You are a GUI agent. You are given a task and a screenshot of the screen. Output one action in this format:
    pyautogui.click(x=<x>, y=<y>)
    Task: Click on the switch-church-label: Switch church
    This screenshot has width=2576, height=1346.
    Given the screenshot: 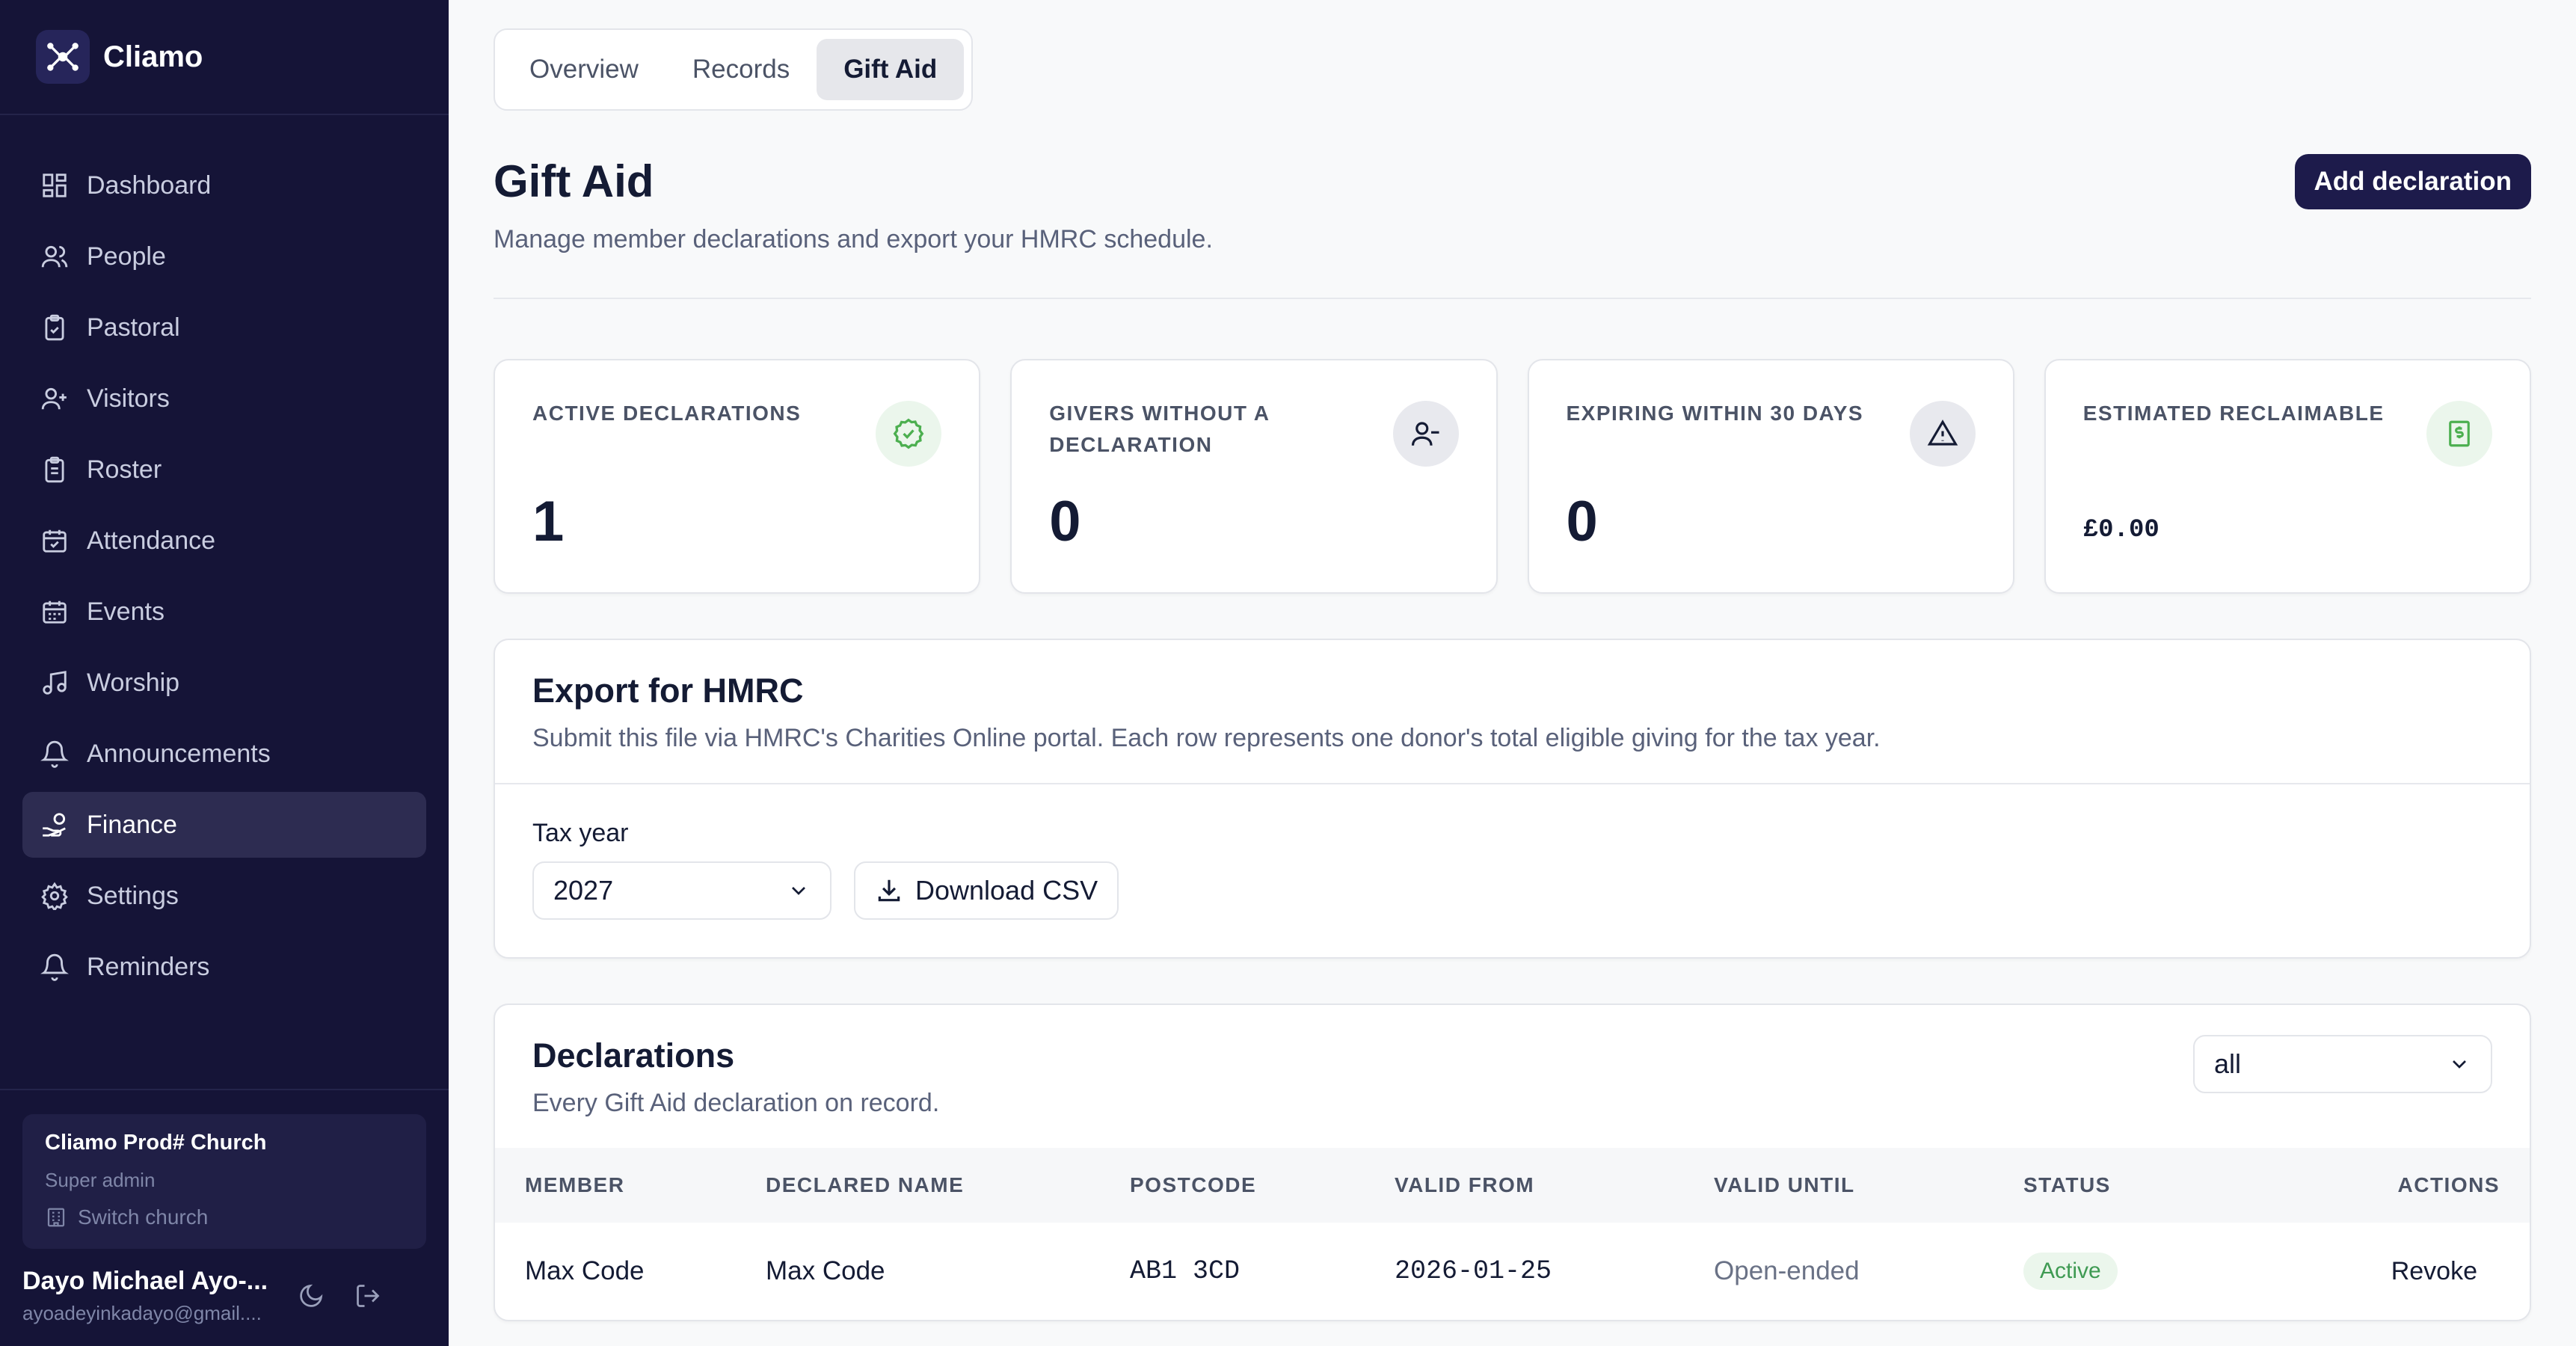 What is the action you would take?
    pyautogui.click(x=143, y=1217)
    